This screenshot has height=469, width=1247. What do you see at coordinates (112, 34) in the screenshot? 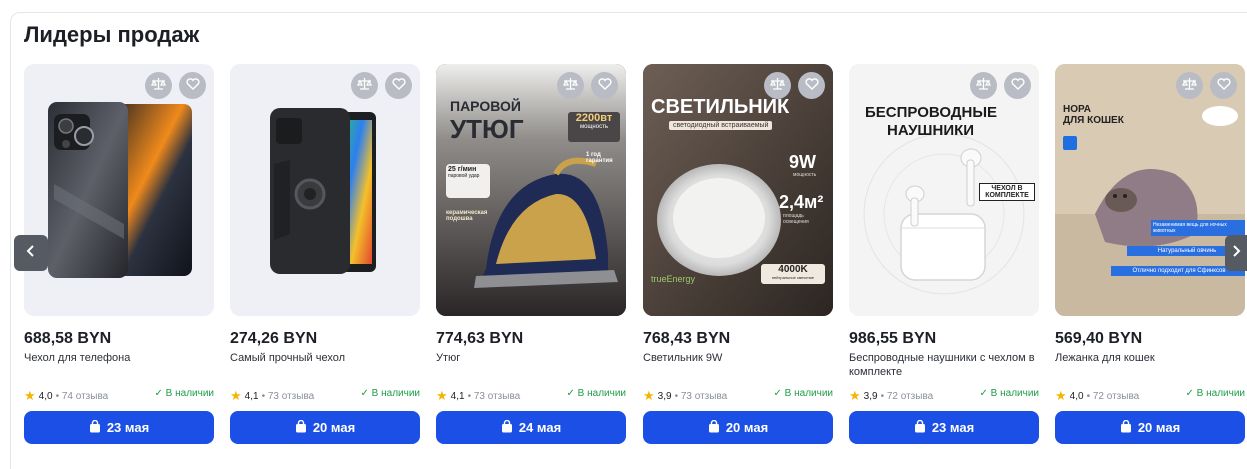
I see `section-title: Лидеры продаж` at bounding box center [112, 34].